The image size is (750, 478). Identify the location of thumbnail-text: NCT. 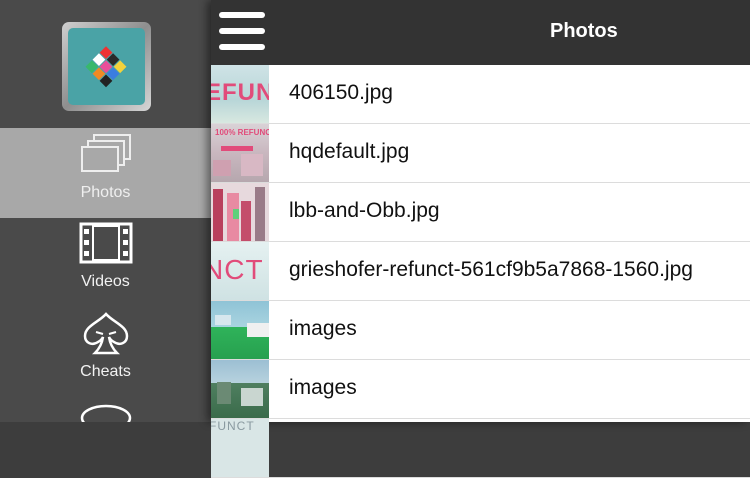
(237, 269).